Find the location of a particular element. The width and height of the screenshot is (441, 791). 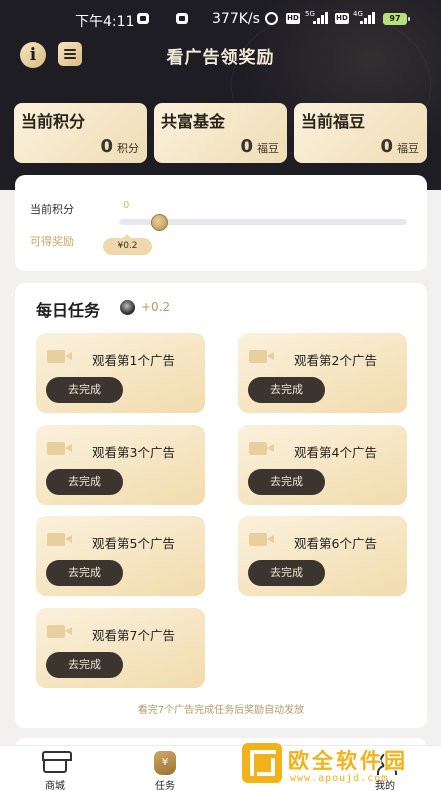

reward-label: 可得奖励 is located at coordinates (52, 241).